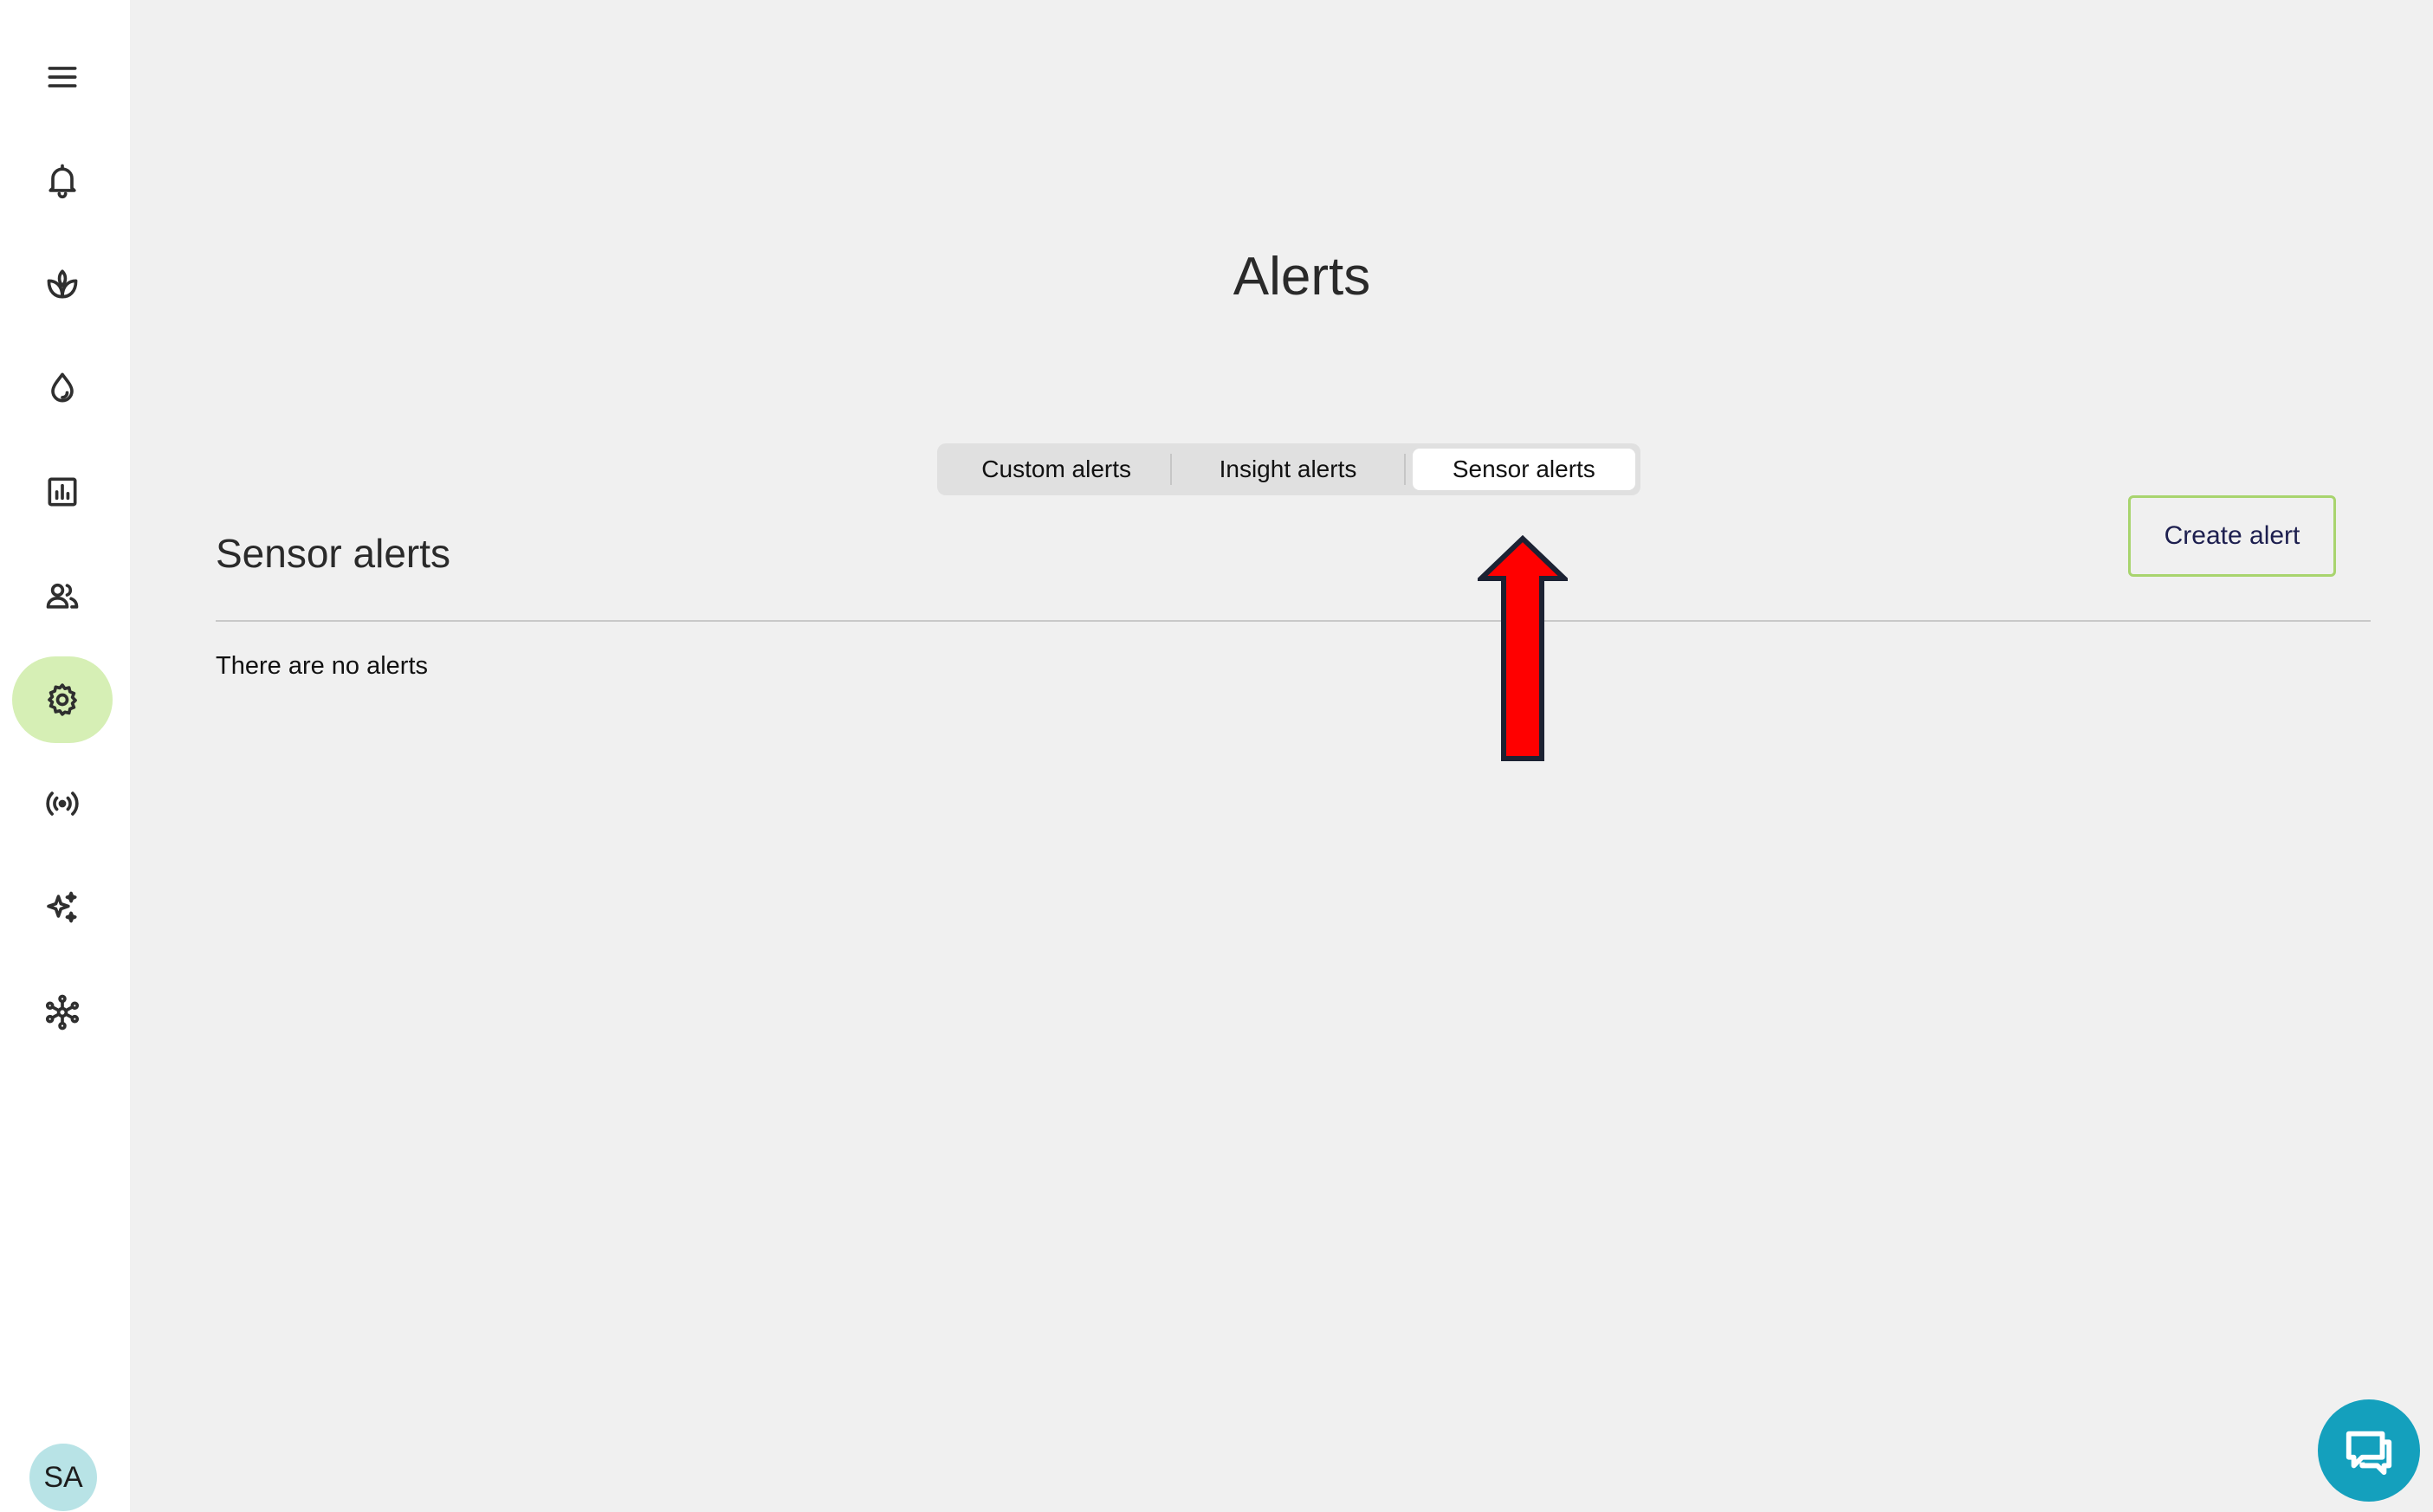  I want to click on tab-insight-alerts: Insight alerts, so click(1287, 469).